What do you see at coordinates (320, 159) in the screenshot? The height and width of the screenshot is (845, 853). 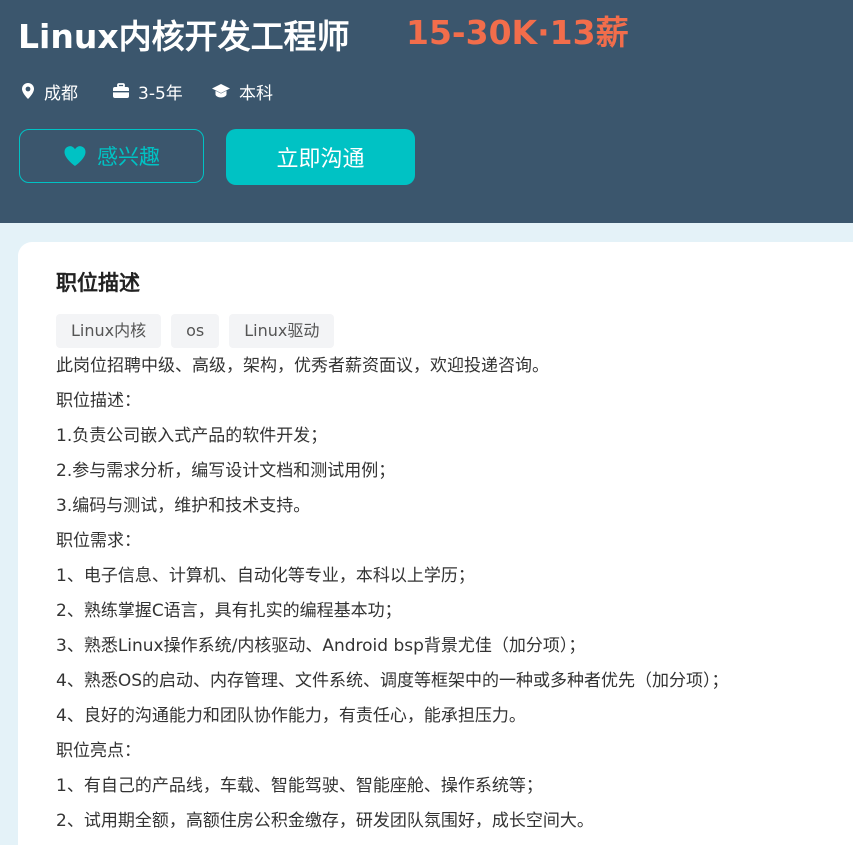 I see `chat-now-button-label: 立即沟通` at bounding box center [320, 159].